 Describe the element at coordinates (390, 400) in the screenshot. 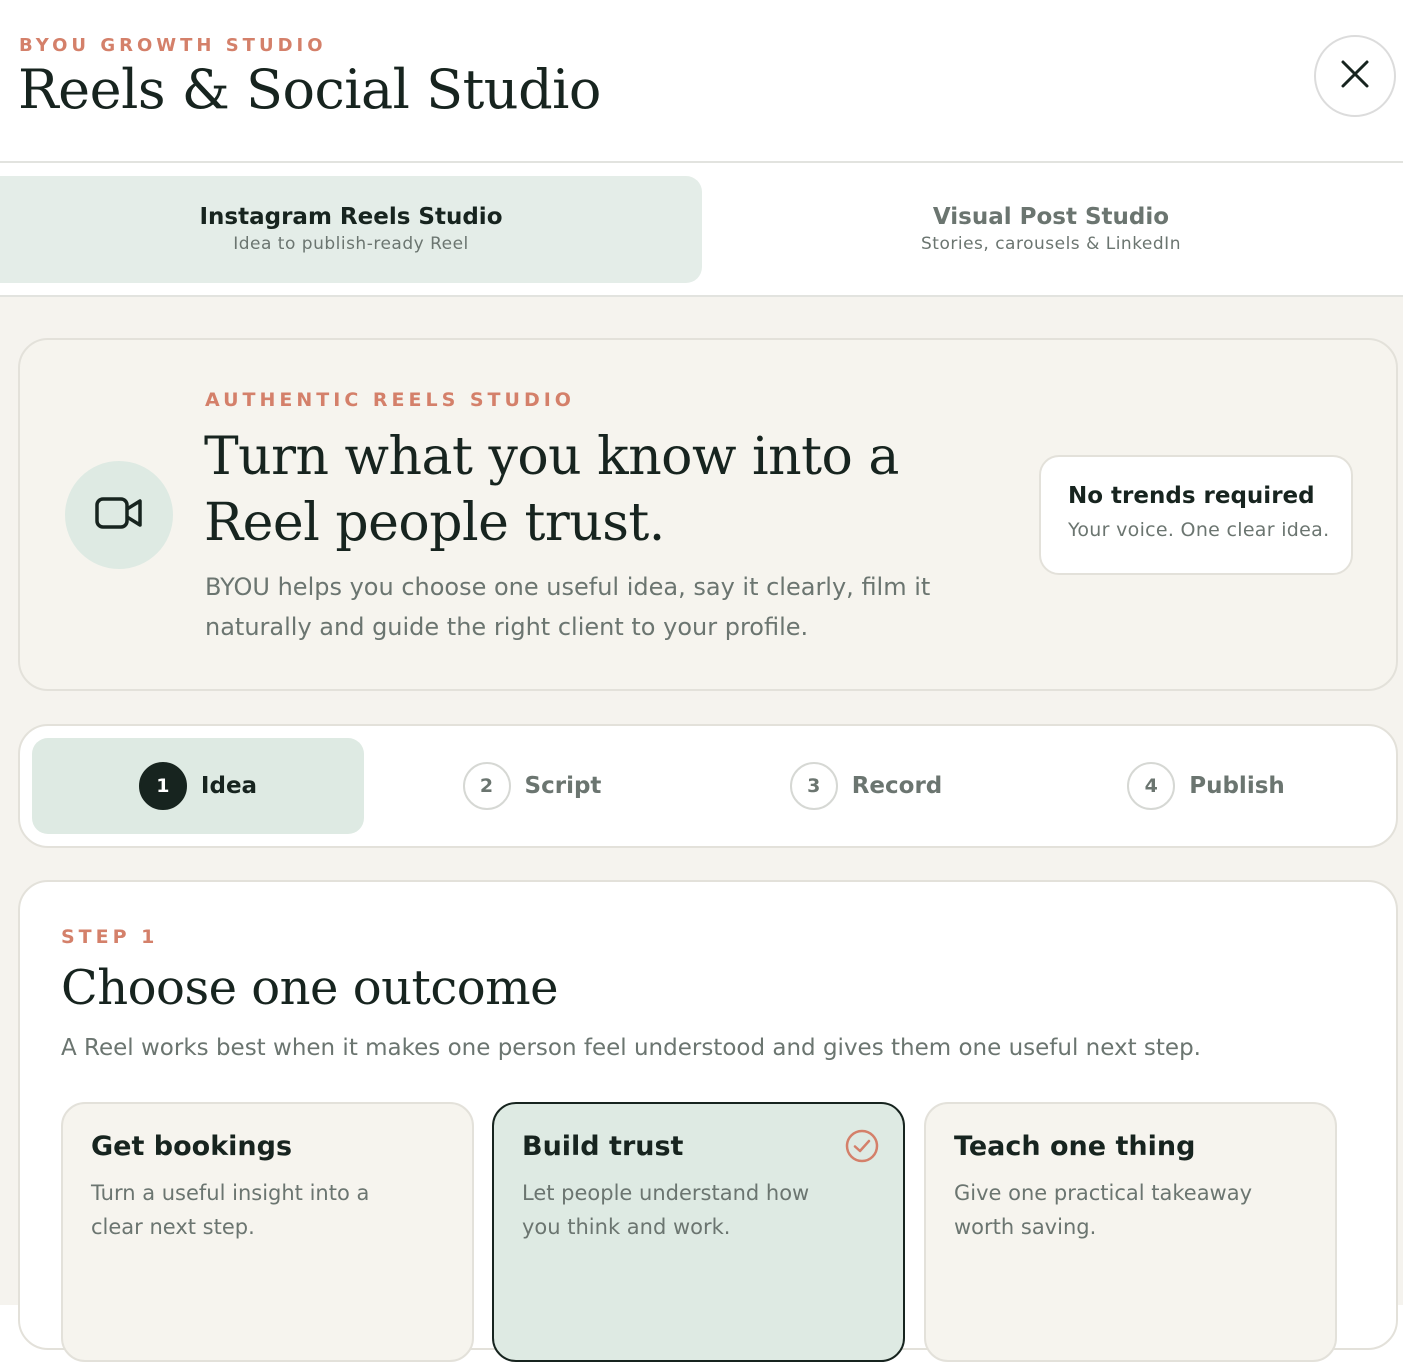

I see `hero-eyebrow: AUTHENTIC REELS STUDIO` at that location.